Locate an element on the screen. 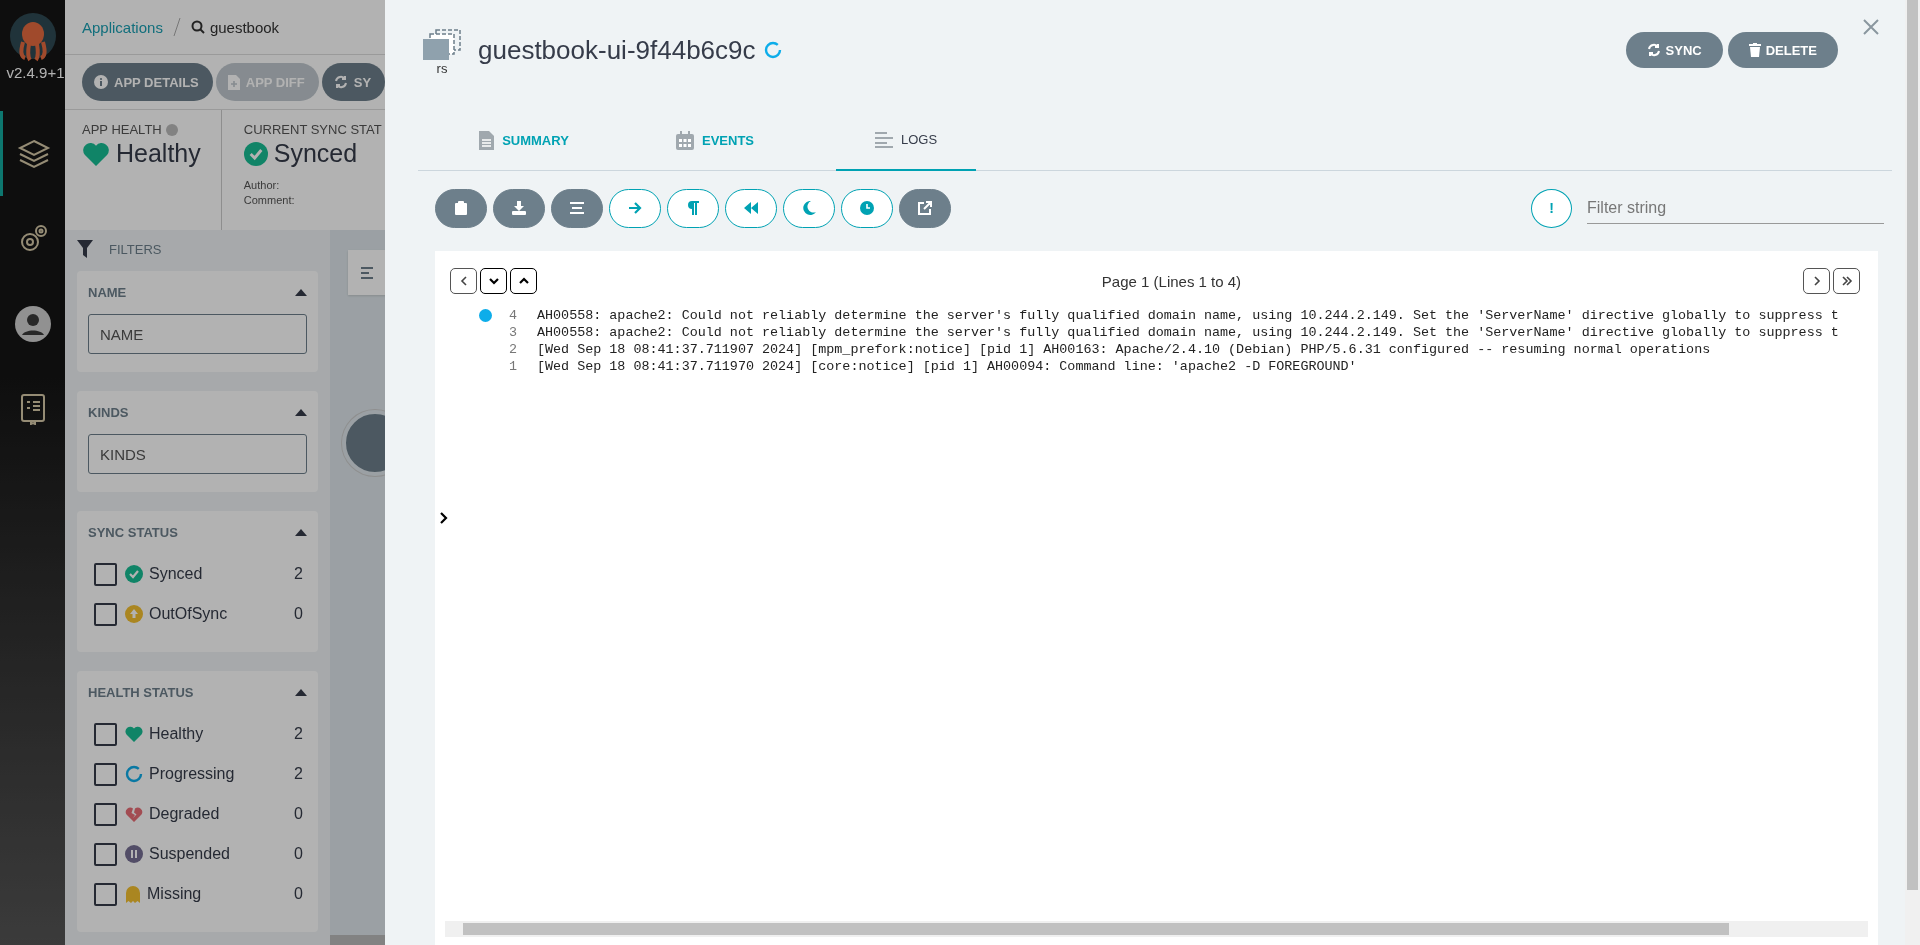 This screenshot has width=1920, height=945. chevron-down-icon is located at coordinates (493, 281).